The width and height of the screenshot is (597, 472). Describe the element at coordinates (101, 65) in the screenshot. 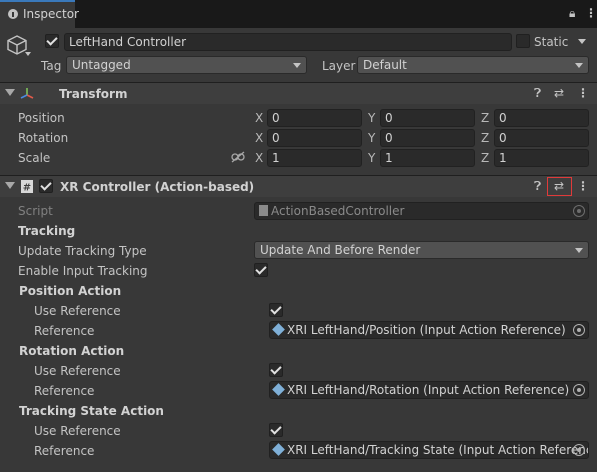

I see `tag-value: Untagged` at that location.